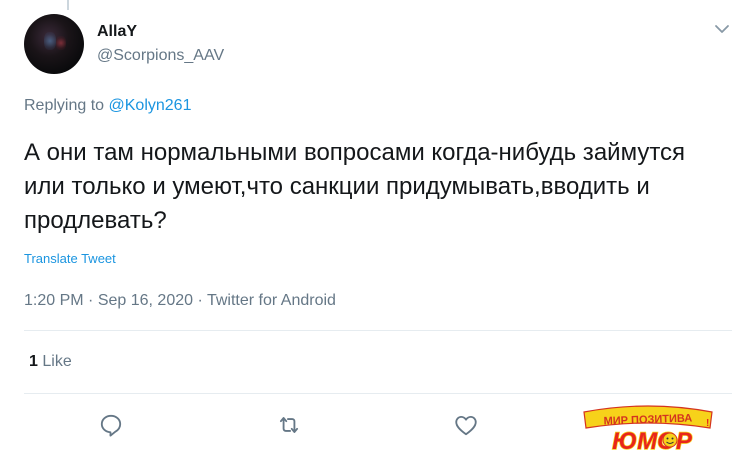  What do you see at coordinates (64, 105) in the screenshot?
I see `replying-prefix: Replying to` at bounding box center [64, 105].